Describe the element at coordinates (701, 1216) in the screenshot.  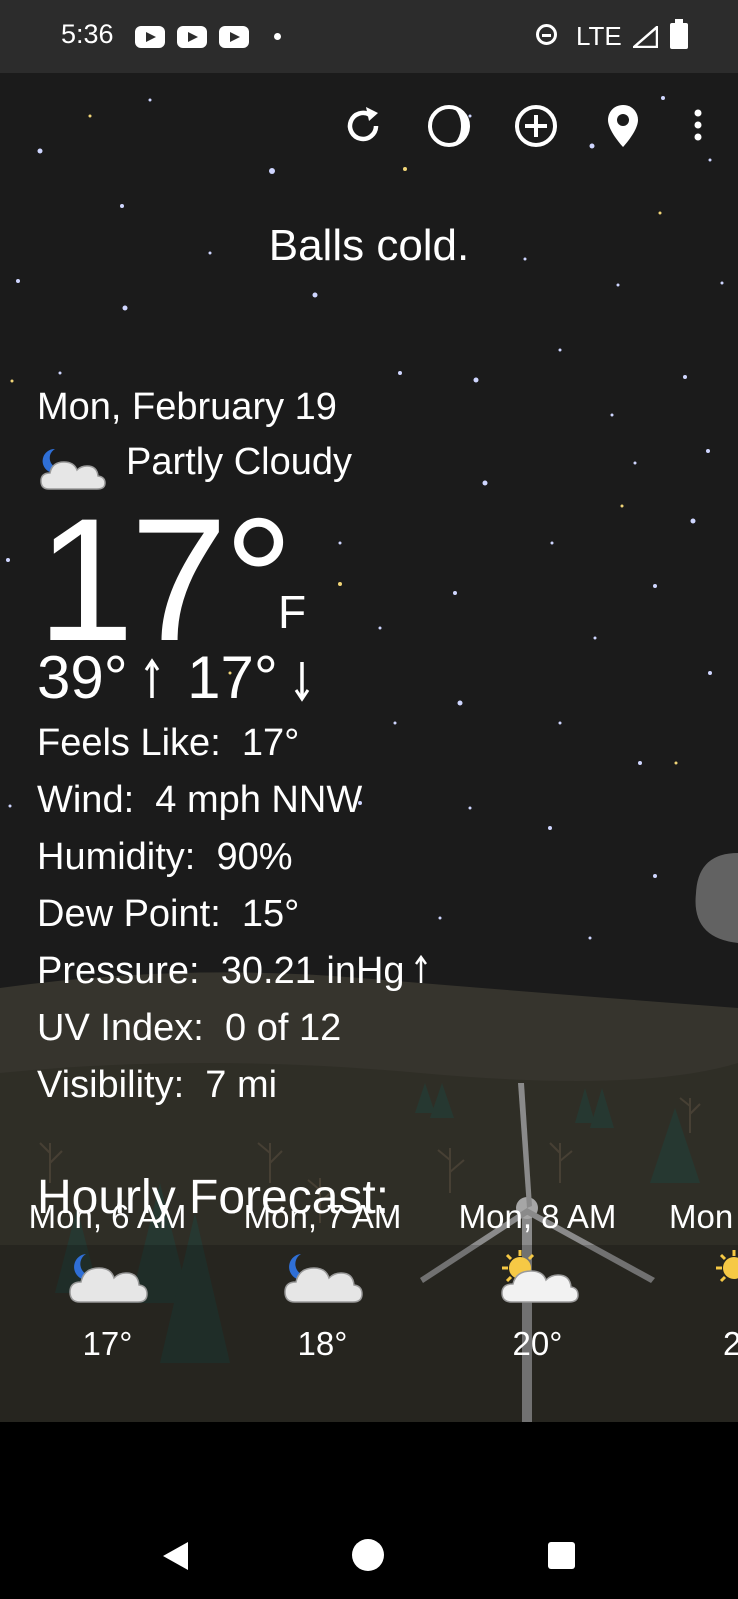
I see `hourly-time: Mon` at that location.